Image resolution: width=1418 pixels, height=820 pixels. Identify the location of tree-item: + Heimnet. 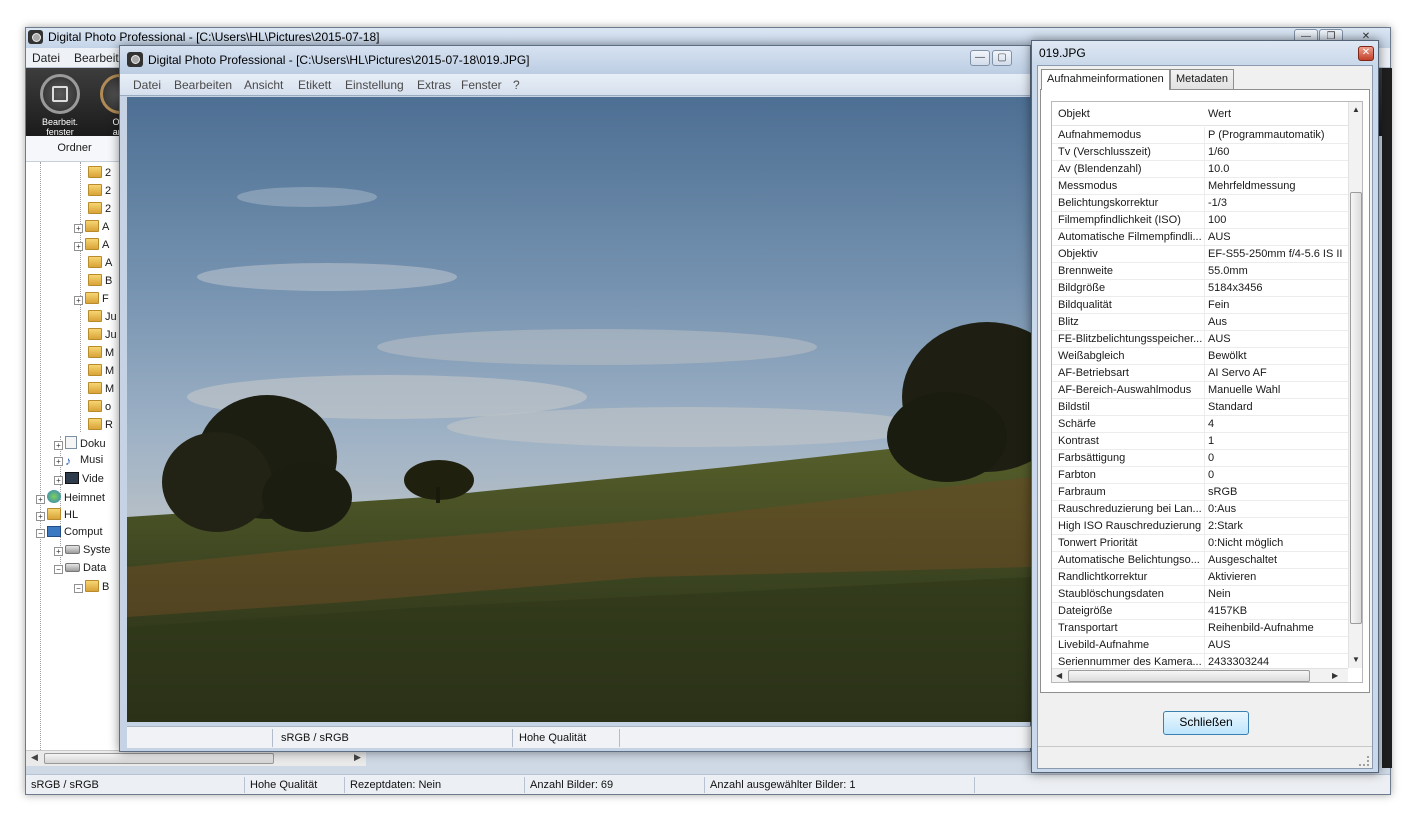
(70, 499).